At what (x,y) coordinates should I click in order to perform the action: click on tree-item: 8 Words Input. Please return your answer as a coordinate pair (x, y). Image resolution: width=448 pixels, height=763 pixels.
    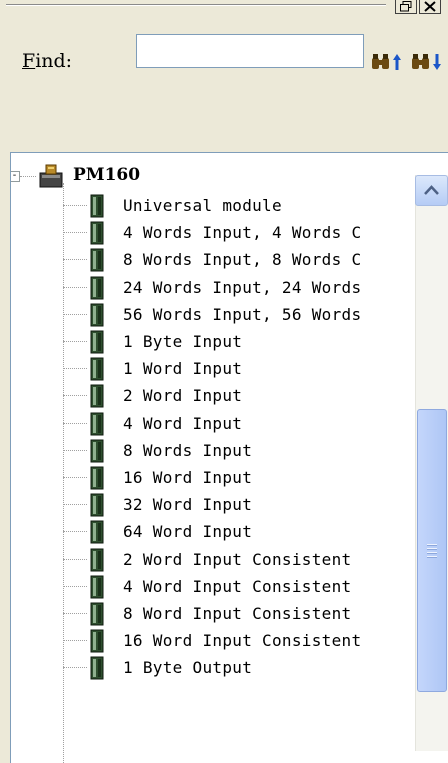
    Looking at the image, I should click on (216, 450).